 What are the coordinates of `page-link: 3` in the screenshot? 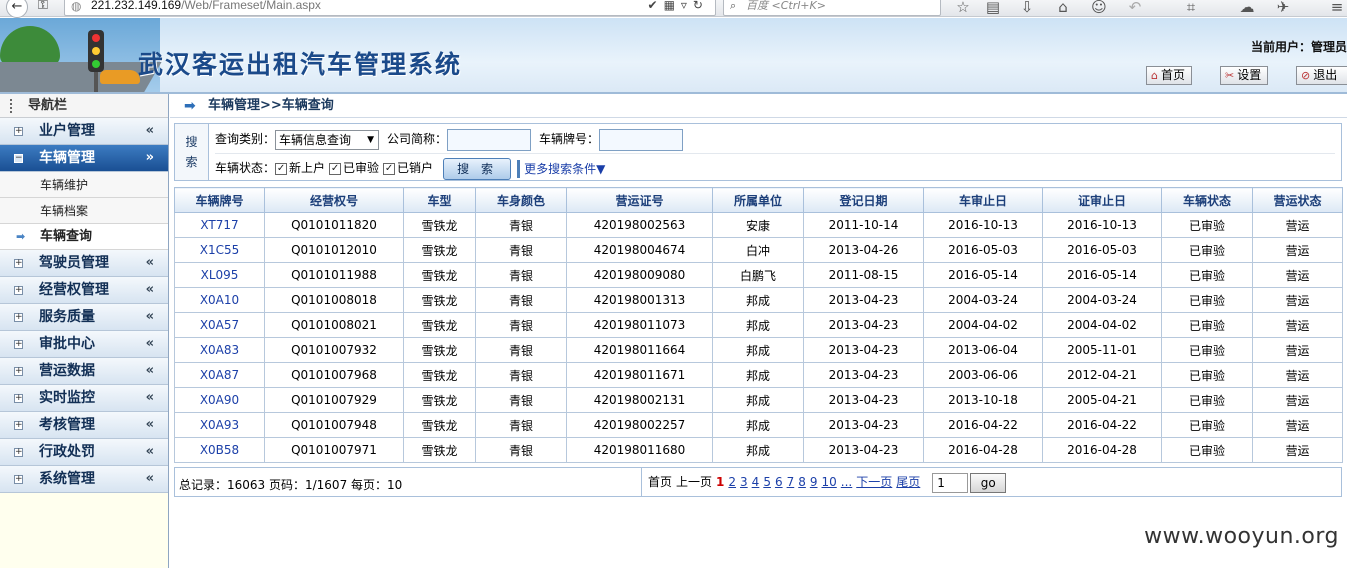 It's located at (744, 482).